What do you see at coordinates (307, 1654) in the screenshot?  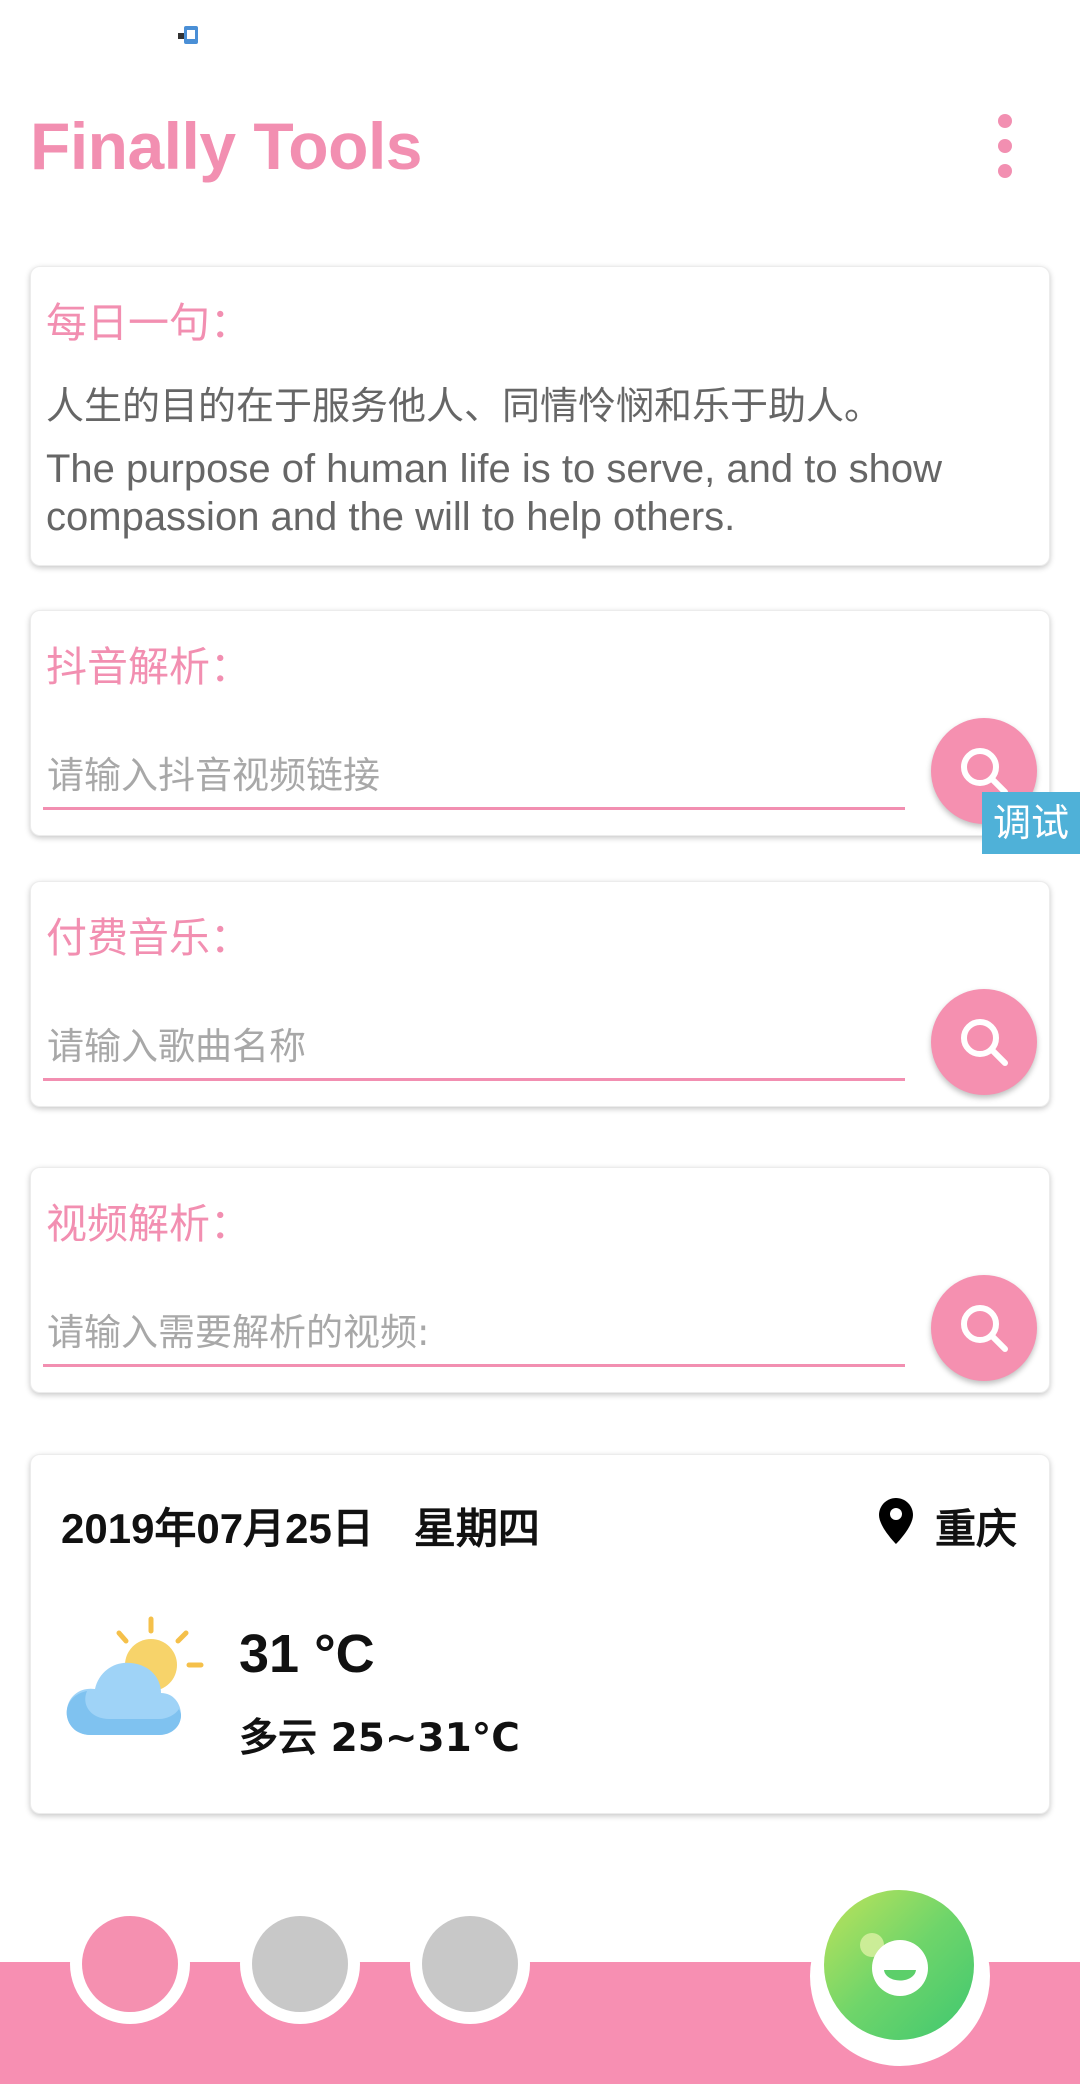 I see `weather-temperature: 31 °C` at bounding box center [307, 1654].